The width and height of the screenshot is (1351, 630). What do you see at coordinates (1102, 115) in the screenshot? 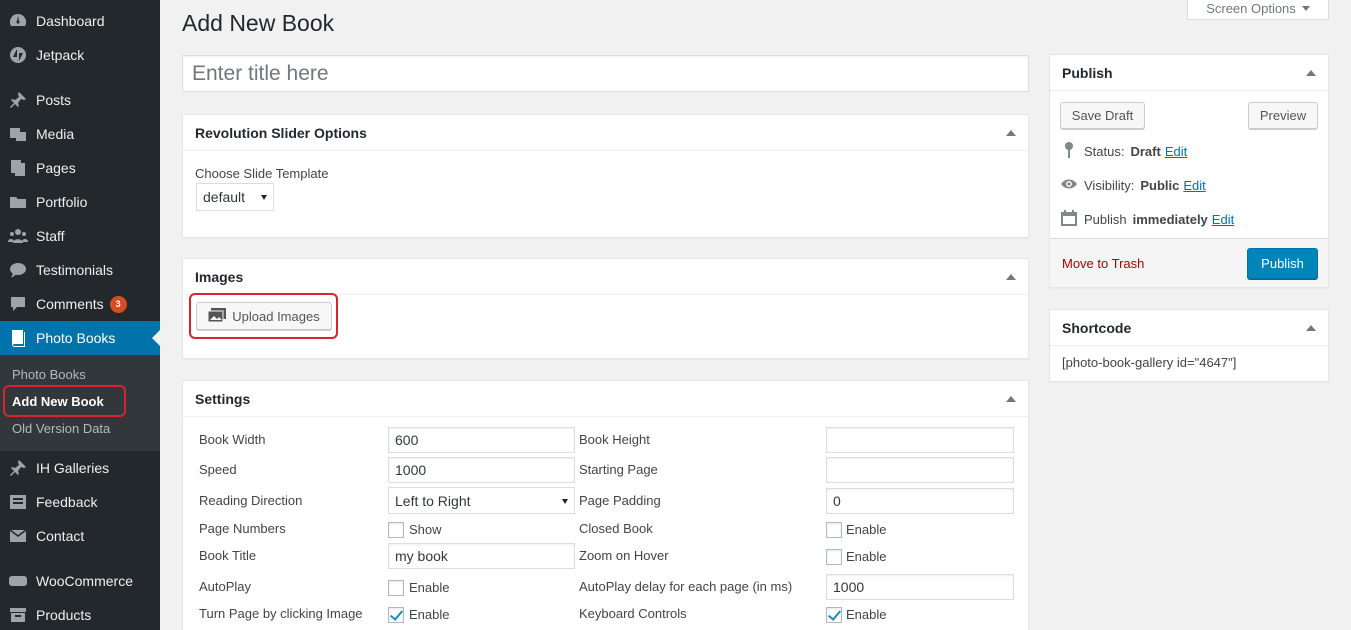
I see `save-draft-button: Save Draft` at bounding box center [1102, 115].